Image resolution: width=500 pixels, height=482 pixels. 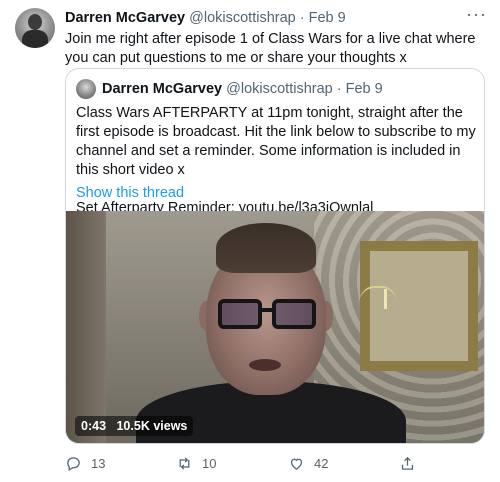 I want to click on video-person-glasses-right, so click(x=294, y=314).